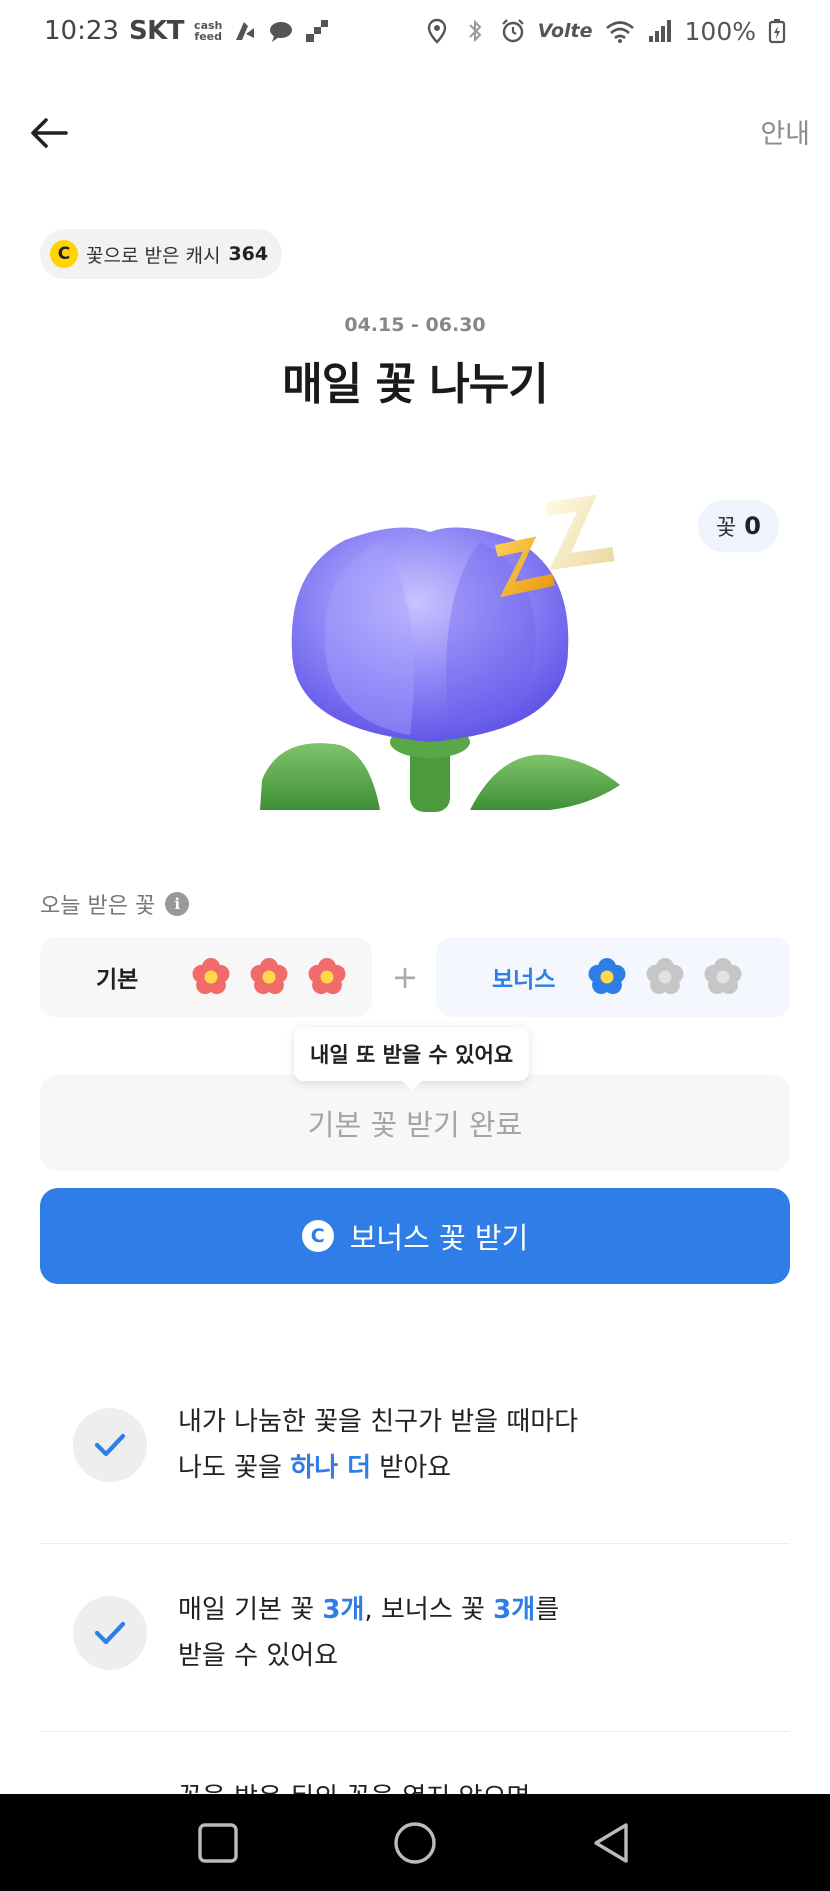 The width and height of the screenshot is (830, 1891). I want to click on alarm-icon, so click(512, 31).